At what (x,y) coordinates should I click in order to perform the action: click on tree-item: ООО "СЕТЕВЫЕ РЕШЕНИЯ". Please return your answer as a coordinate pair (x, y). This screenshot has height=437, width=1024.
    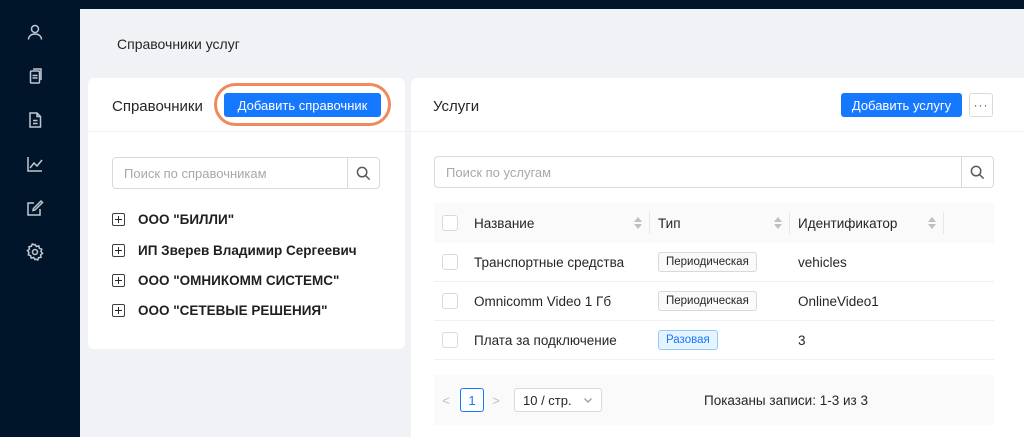
    Looking at the image, I should click on (220, 310).